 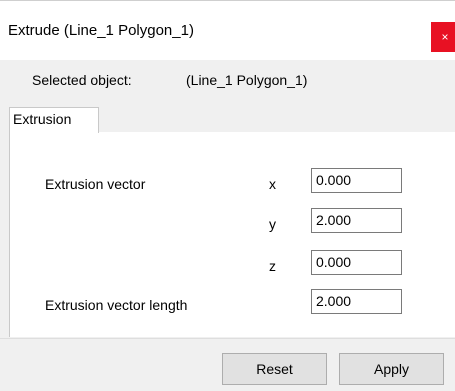 What do you see at coordinates (356, 262) in the screenshot?
I see `z-input: 0.000` at bounding box center [356, 262].